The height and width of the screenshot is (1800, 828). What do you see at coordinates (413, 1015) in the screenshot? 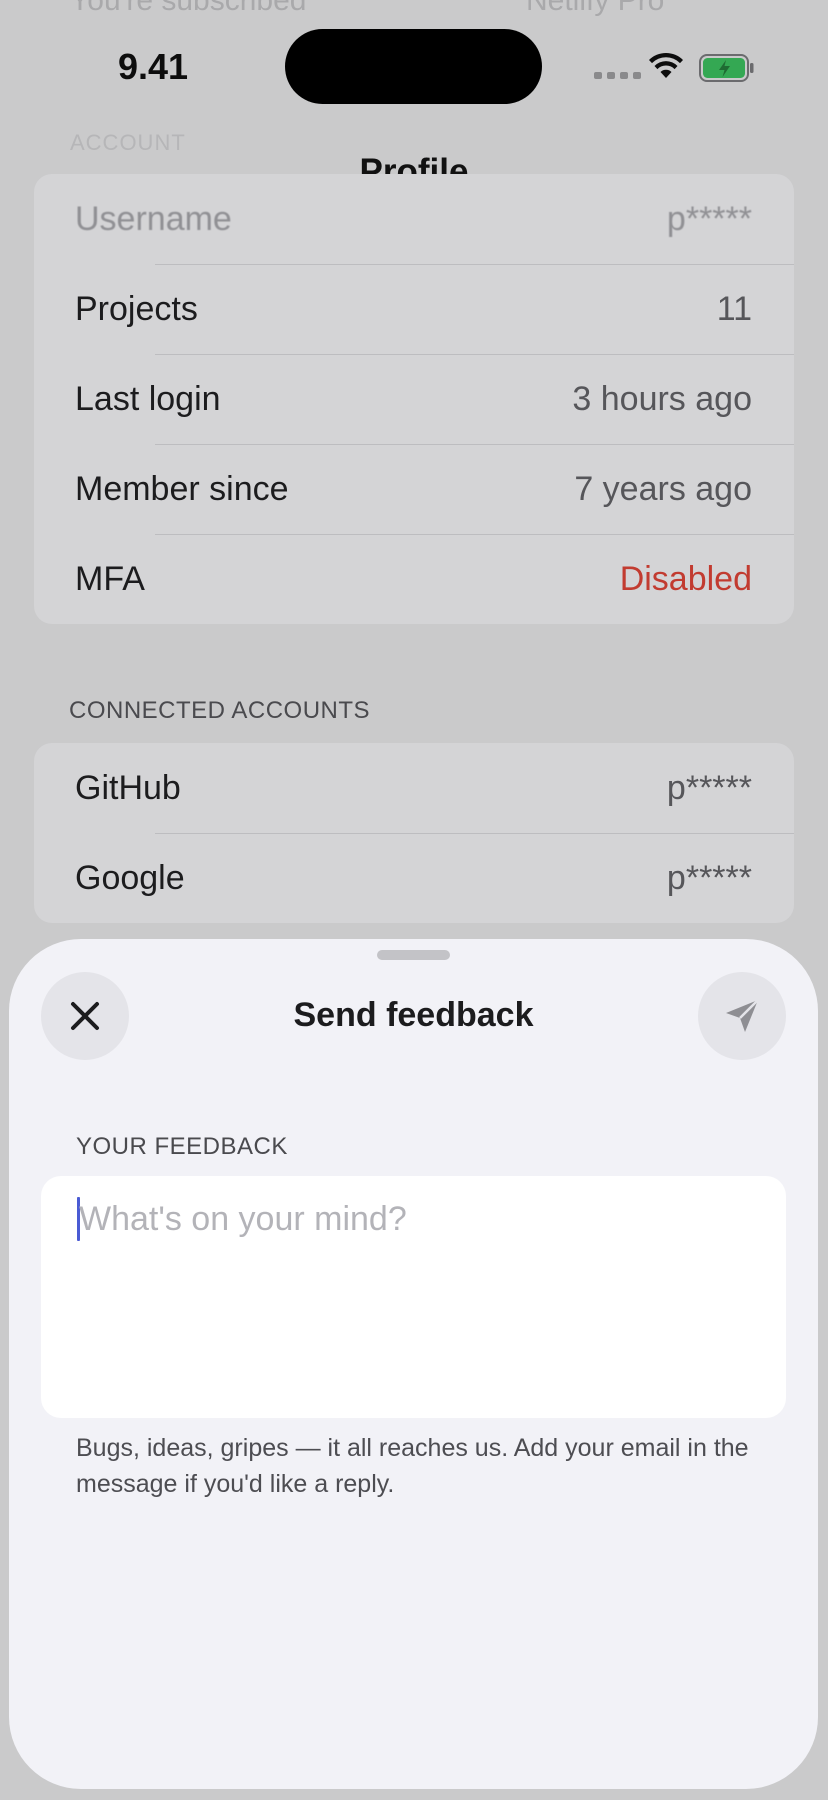
I see `sheet-title: Send feedback` at bounding box center [413, 1015].